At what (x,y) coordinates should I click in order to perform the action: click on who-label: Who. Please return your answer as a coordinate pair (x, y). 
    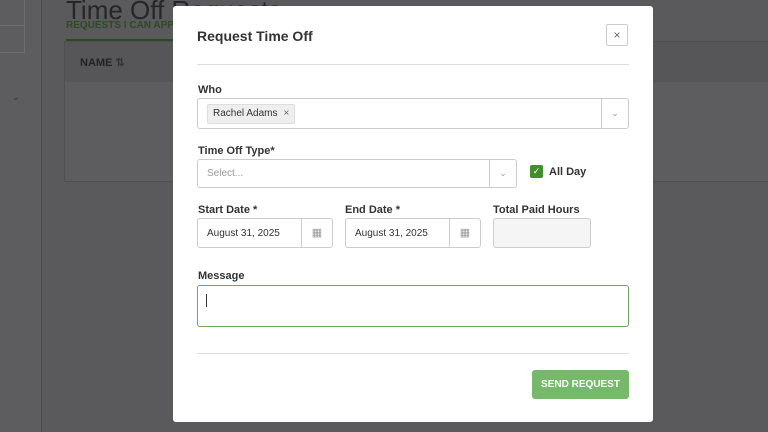
    Looking at the image, I should click on (210, 90).